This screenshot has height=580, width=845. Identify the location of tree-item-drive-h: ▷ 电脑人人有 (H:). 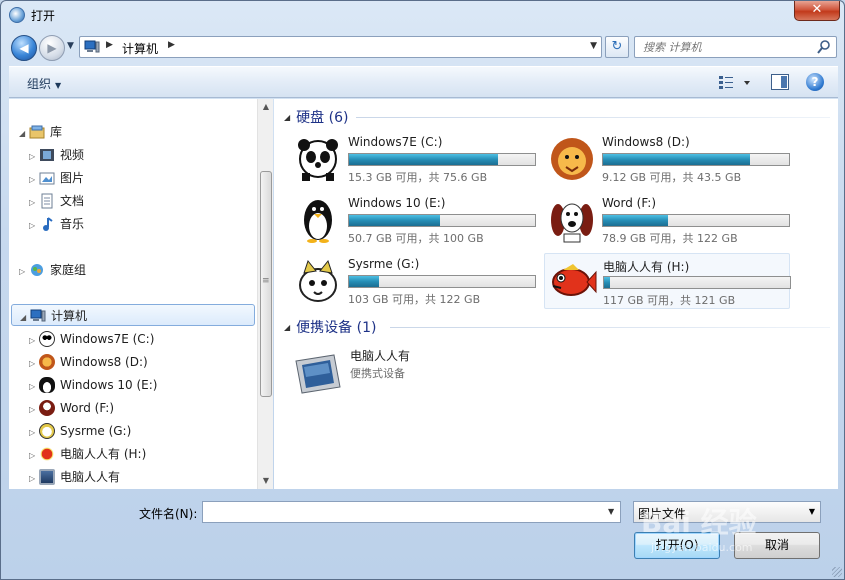
(87, 454).